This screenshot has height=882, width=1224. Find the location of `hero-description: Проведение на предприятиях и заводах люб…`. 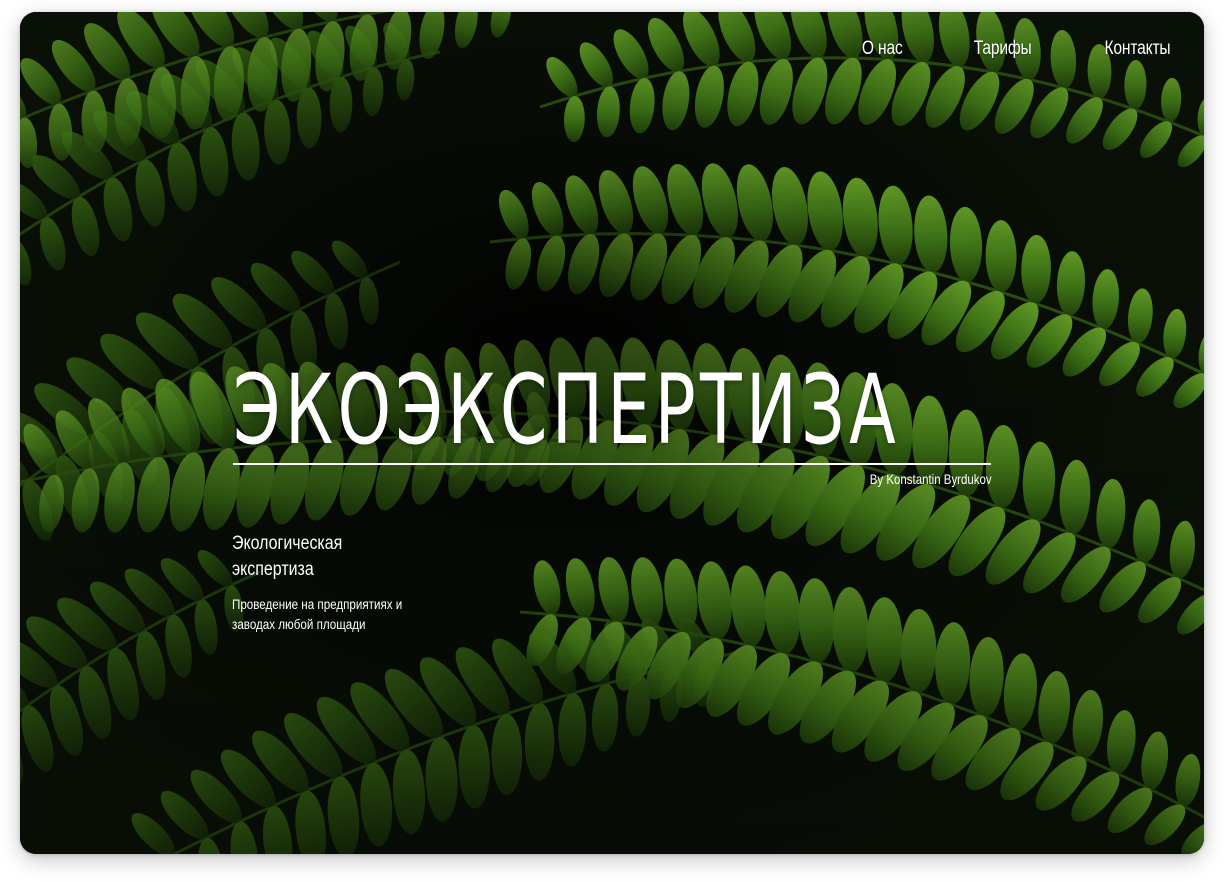

hero-description: Проведение на предприятиях и заводах люб… is located at coordinates (317, 614).